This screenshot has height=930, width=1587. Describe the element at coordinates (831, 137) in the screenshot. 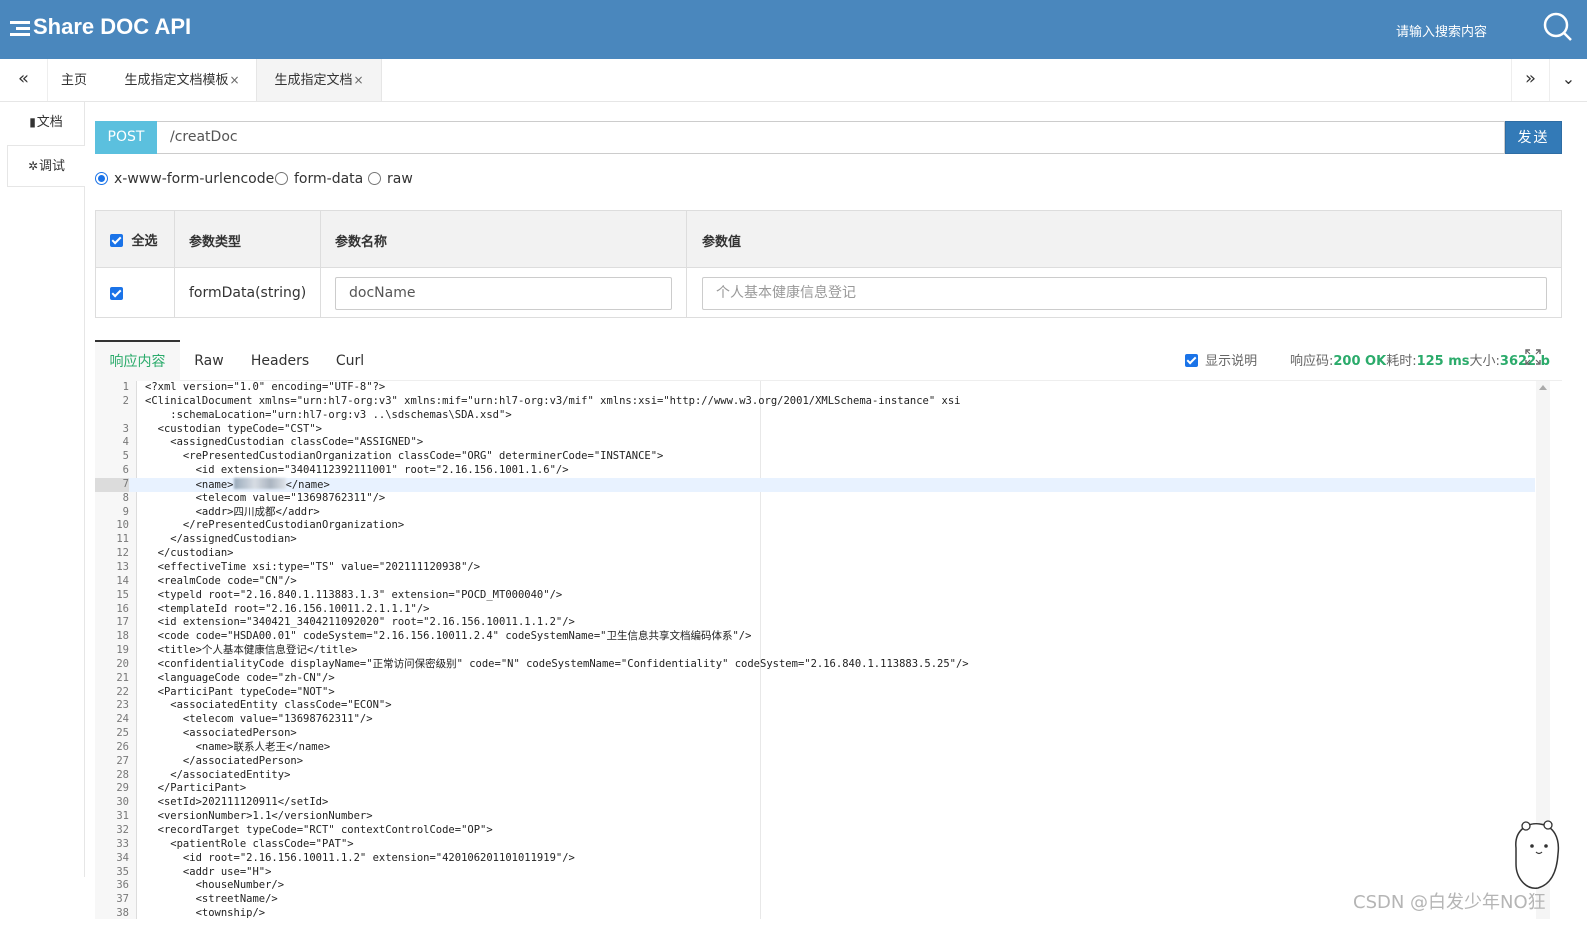

I see `url-input: /creatDoc` at that location.